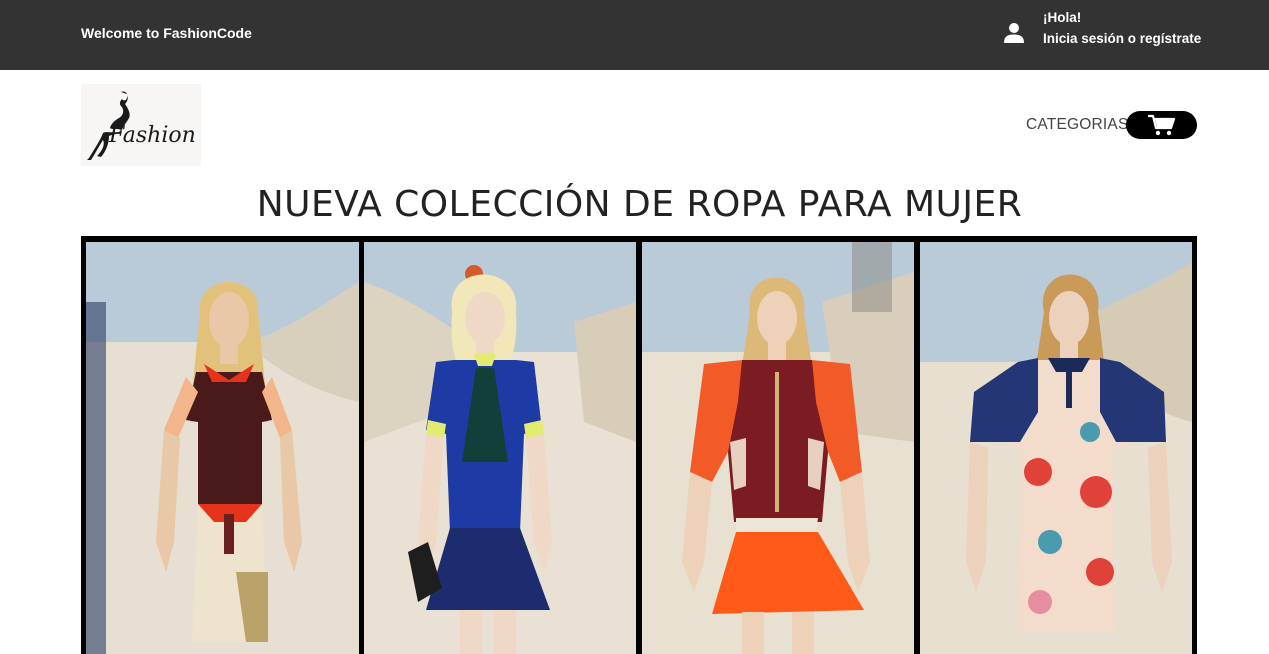 The image size is (1269, 654). What do you see at coordinates (639, 204) in the screenshot?
I see `page-title: NUEVA COLECCIÓN DE ROPA PARA MUJER` at bounding box center [639, 204].